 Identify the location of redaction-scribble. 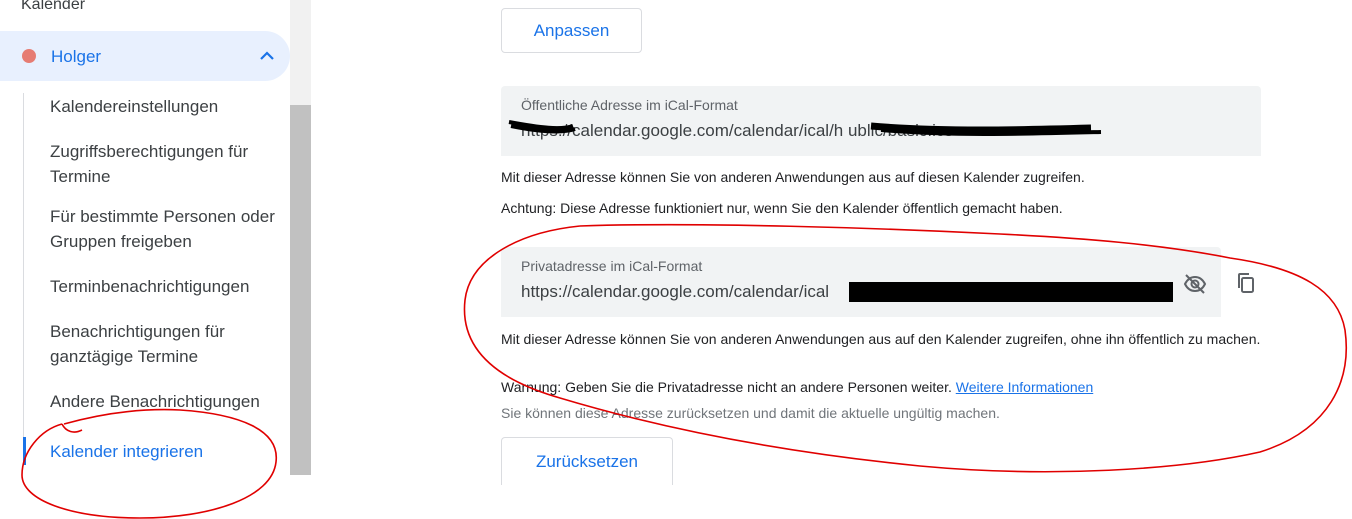
(805, 128).